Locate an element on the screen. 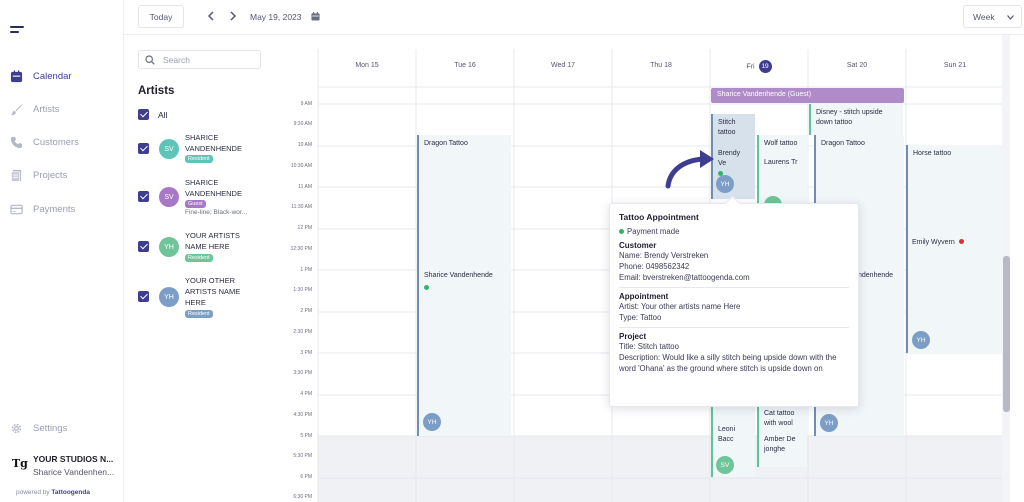 The image size is (1024, 502). chevron-left-icon is located at coordinates (210, 16).